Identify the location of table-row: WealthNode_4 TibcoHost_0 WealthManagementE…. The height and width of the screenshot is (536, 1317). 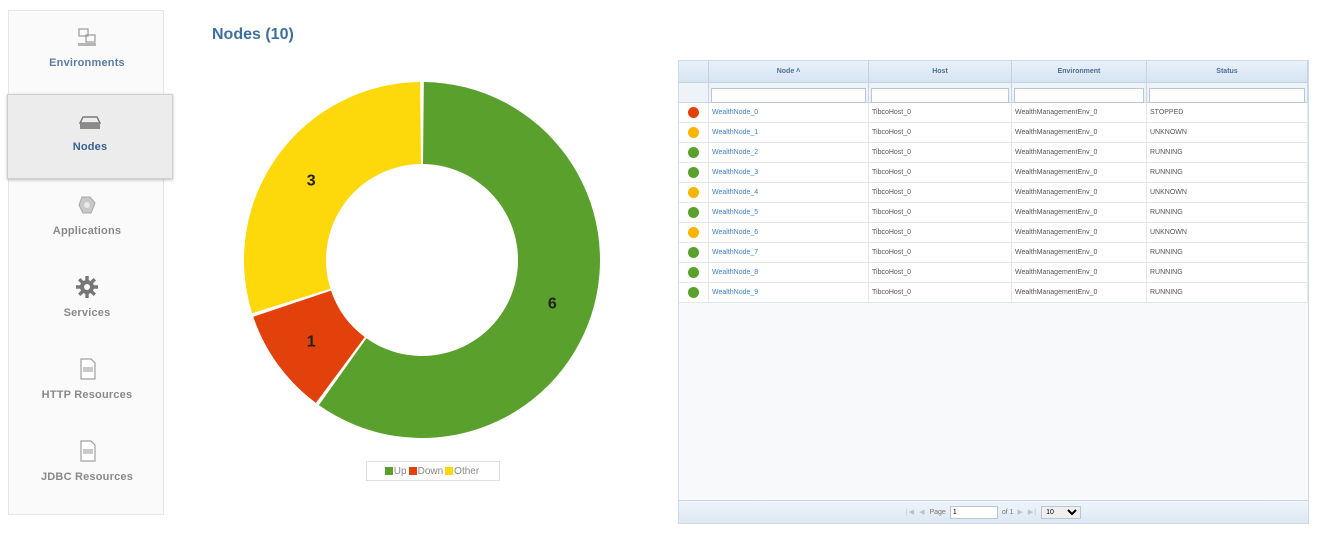
(993, 193).